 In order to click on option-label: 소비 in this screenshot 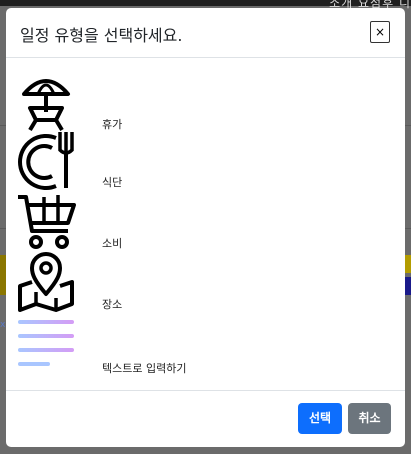, I will do `click(112, 243)`.